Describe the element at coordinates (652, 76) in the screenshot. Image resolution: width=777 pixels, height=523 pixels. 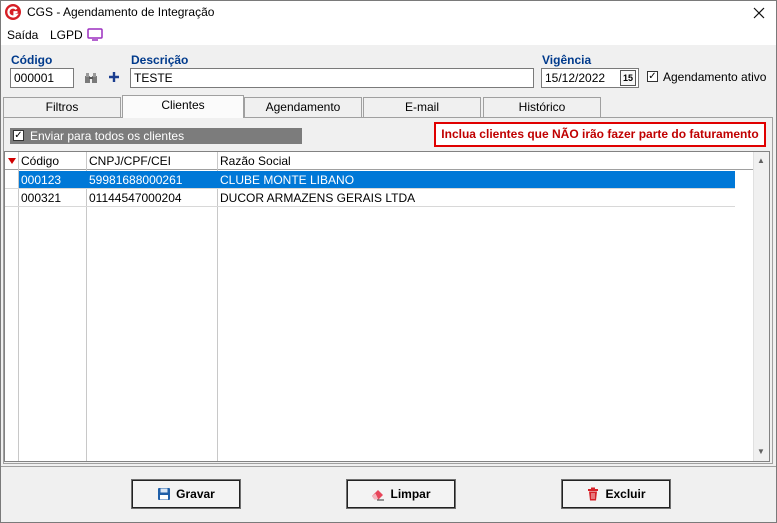
I see `agendamento-ativo-checkbox: ✓` at that location.